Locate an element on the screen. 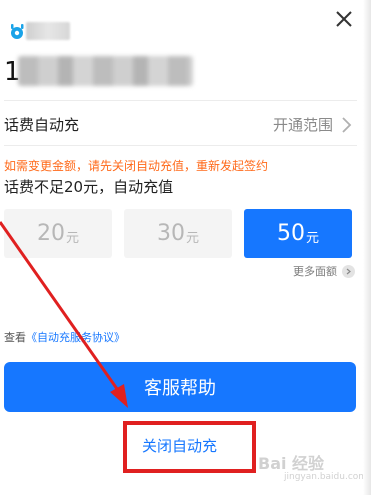  warning-text: 如需变更金额，请先关闭自动充值，重新发起签约 is located at coordinates (136, 166).